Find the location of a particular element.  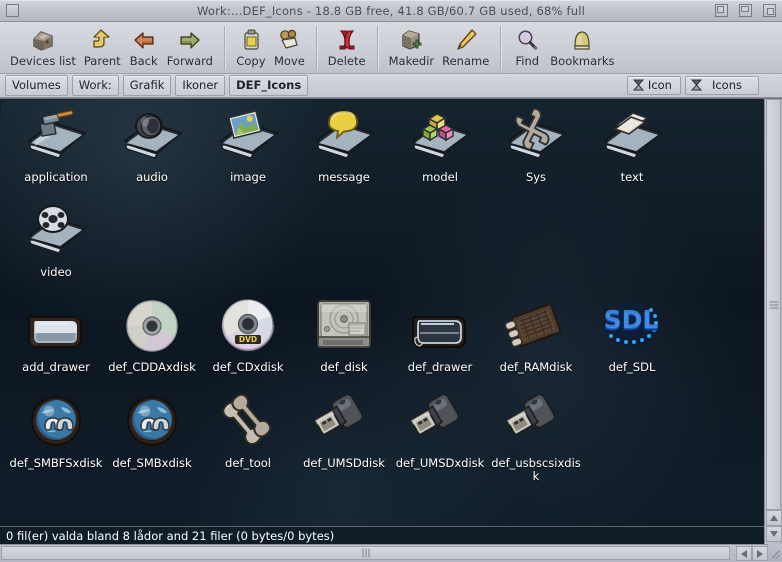

horizontal-scroll-thumb is located at coordinates (365, 553).